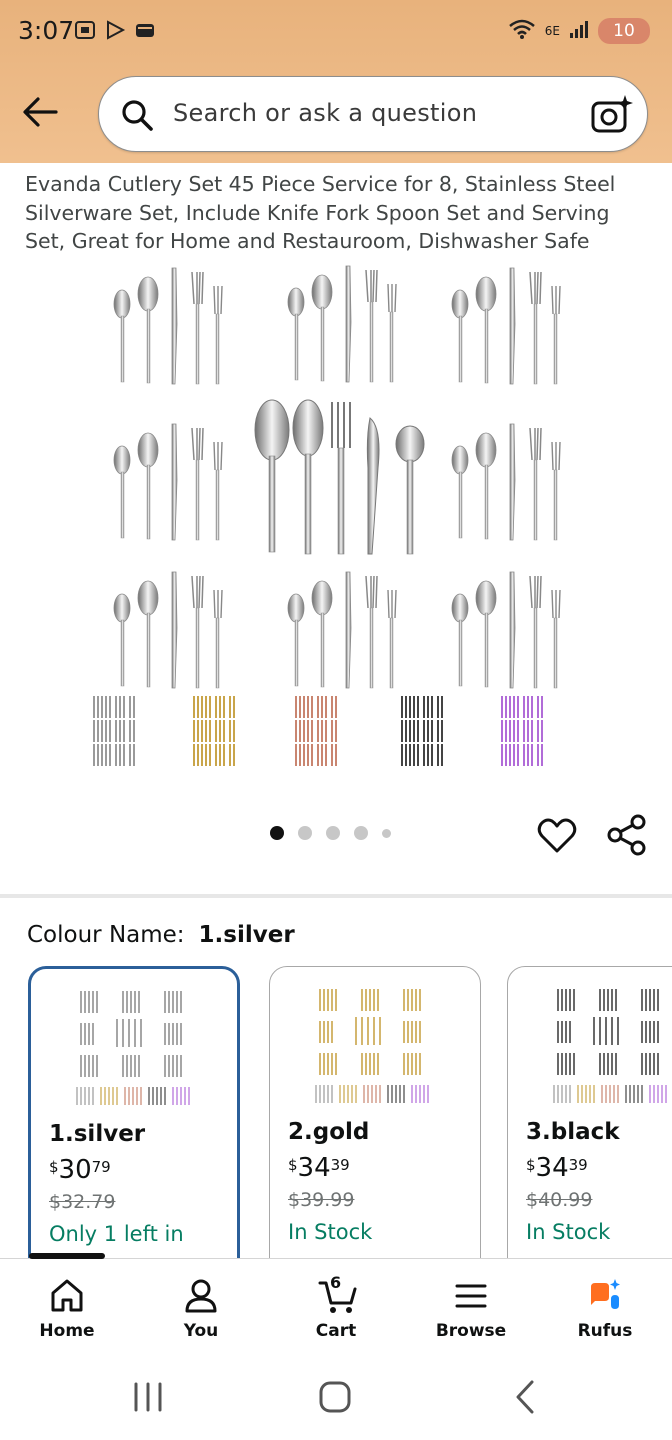 The width and height of the screenshot is (672, 1440). What do you see at coordinates (336, 896) in the screenshot?
I see `section-divider` at bounding box center [336, 896].